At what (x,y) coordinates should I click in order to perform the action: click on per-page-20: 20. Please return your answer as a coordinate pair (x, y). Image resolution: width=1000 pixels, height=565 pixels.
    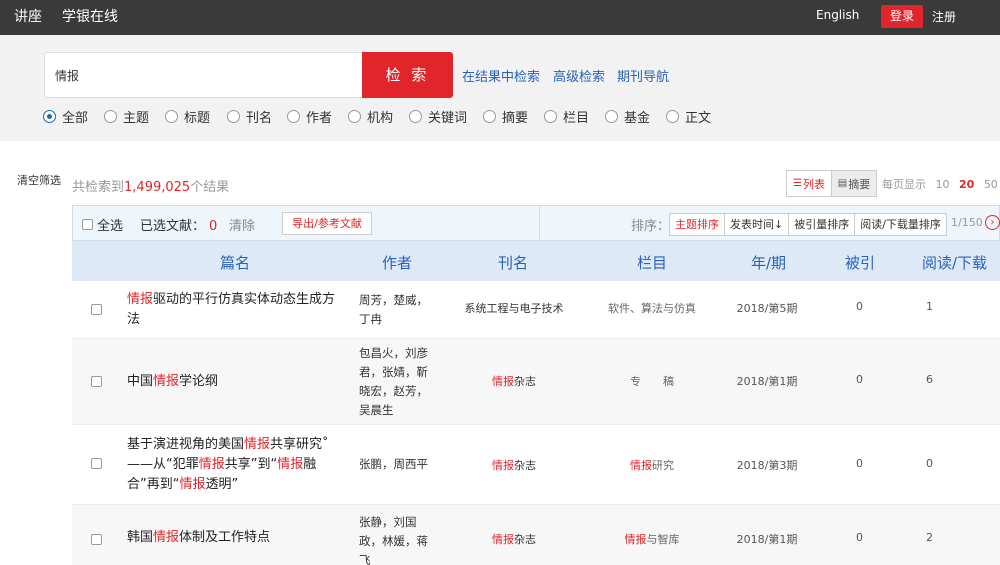
    Looking at the image, I should click on (966, 184).